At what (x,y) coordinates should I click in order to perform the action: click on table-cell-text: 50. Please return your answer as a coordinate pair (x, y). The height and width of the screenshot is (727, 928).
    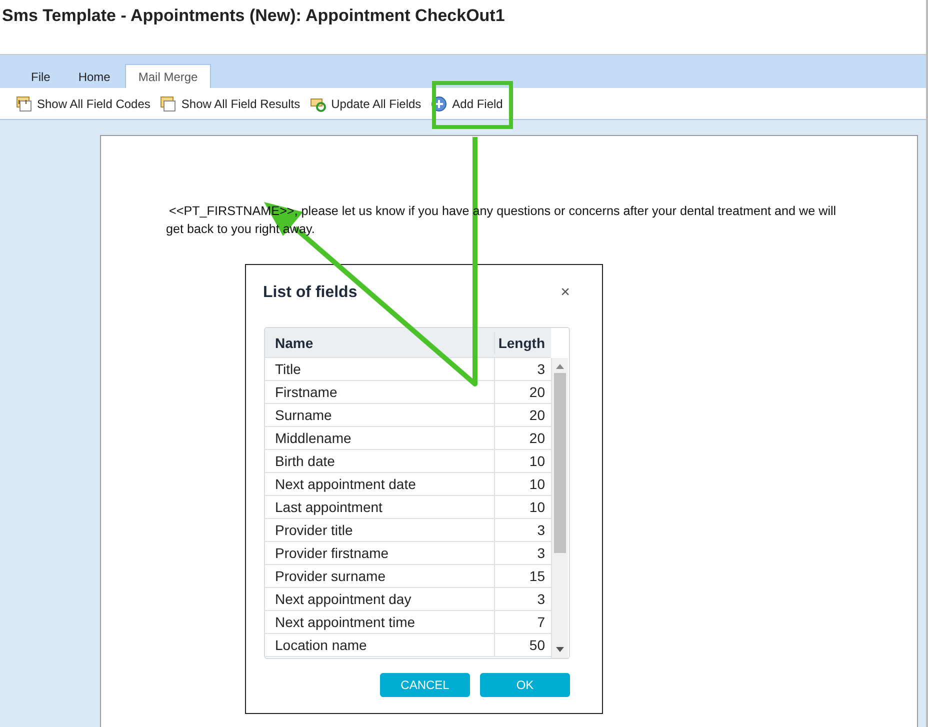
    Looking at the image, I should click on (537, 645).